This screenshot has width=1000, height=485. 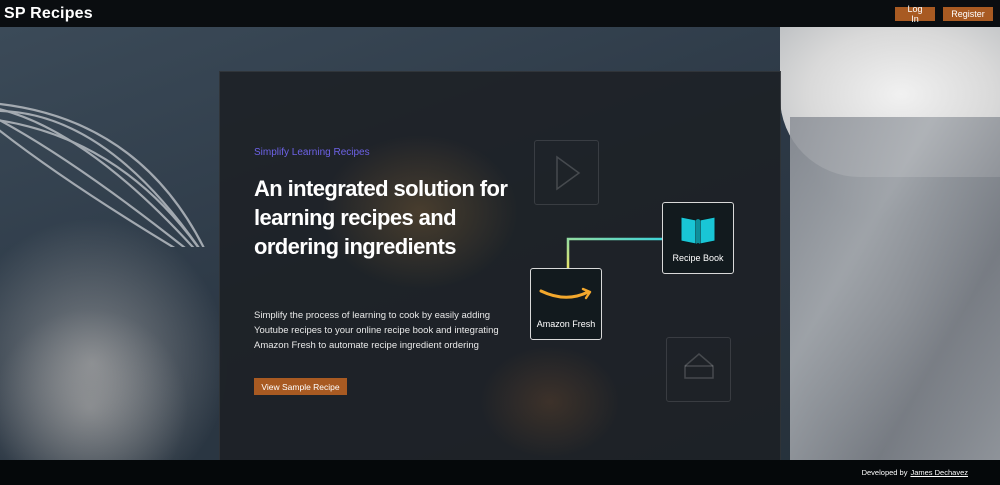 I want to click on footer-prefix: Developed by, so click(x=884, y=472).